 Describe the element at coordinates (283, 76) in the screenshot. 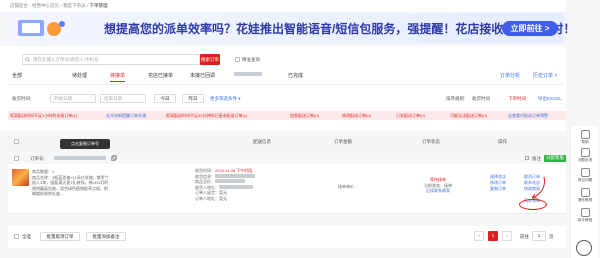

I see `status-tabs: 全部 待处理 待接单 花店已接单 未接已回调 已完成 订单分析 历史订单 >` at that location.